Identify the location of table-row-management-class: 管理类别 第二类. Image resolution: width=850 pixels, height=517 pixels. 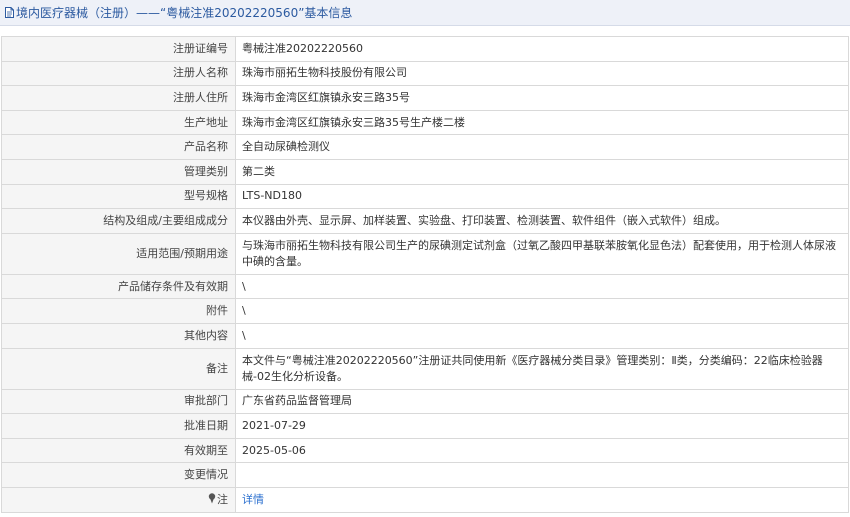
(425, 171).